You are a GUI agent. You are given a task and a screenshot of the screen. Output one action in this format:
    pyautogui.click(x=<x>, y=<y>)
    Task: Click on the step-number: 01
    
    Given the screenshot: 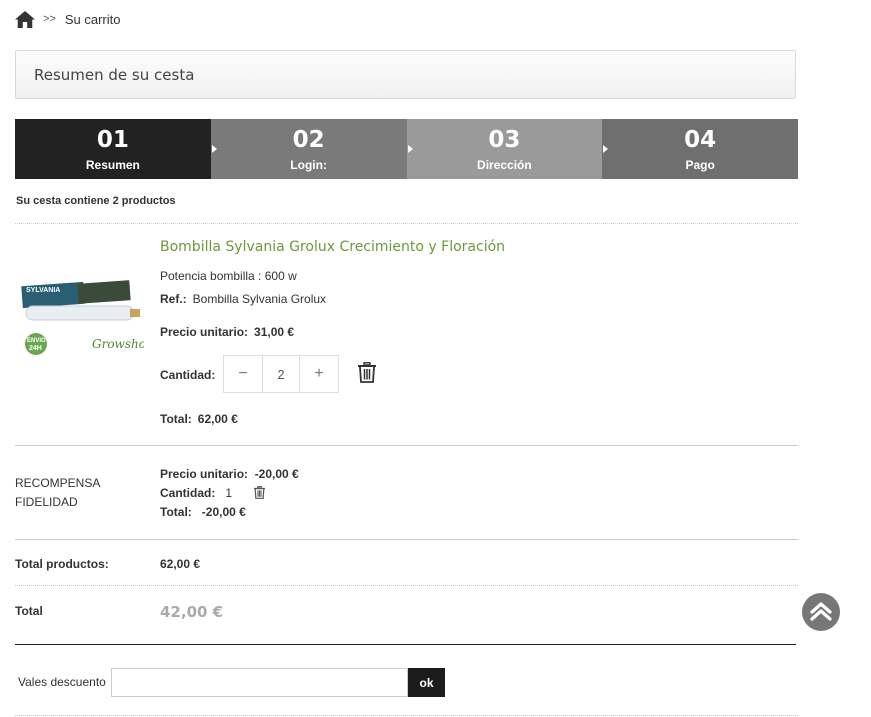 What is the action you would take?
    pyautogui.click(x=112, y=140)
    